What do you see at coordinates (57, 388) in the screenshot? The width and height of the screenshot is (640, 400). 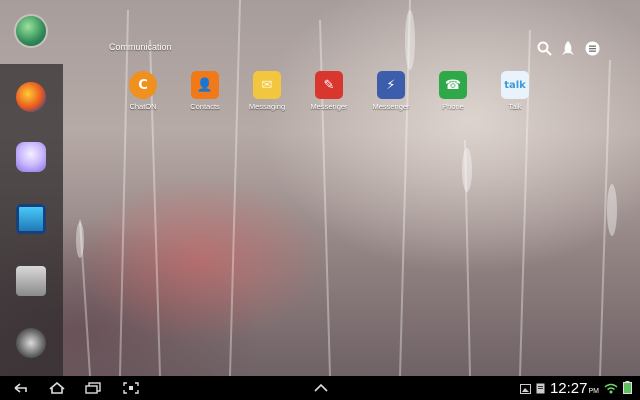 I see `home-icon` at bounding box center [57, 388].